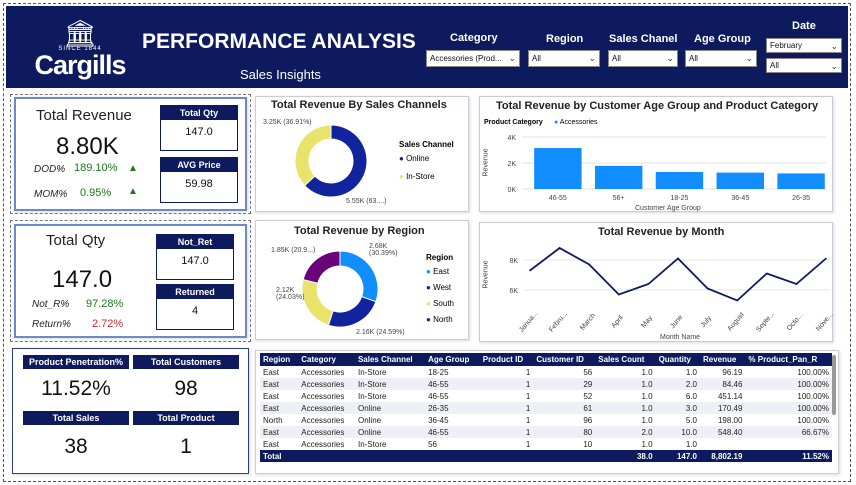 Image resolution: width=856 pixels, height=485 pixels. I want to click on table-cell: Online, so click(390, 432).